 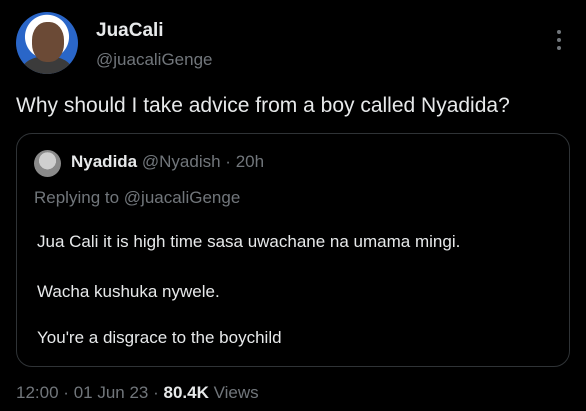 I want to click on tweet-date: 01 Jun 23, so click(x=111, y=392).